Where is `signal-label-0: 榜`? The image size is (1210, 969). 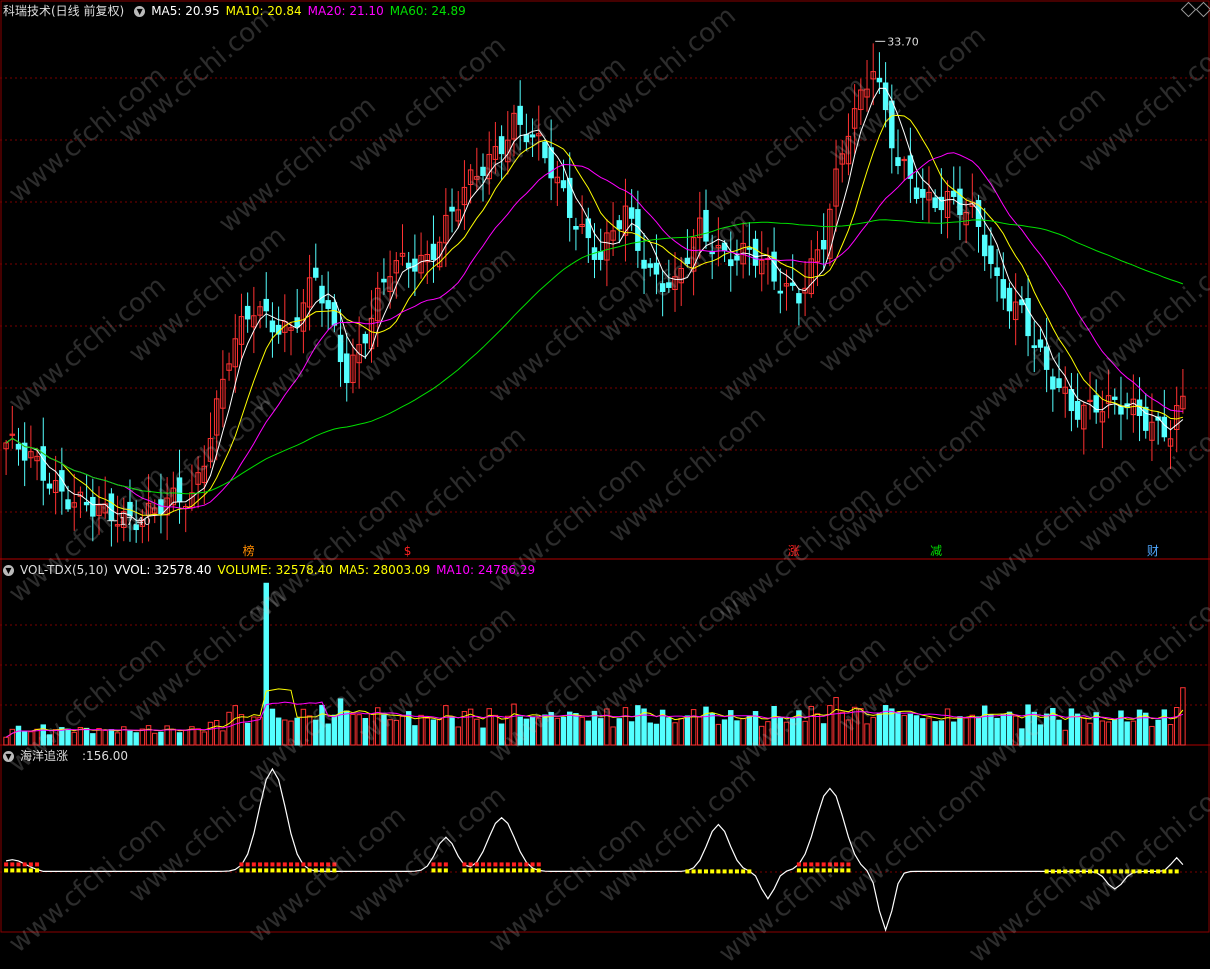 signal-label-0: 榜 is located at coordinates (248, 551).